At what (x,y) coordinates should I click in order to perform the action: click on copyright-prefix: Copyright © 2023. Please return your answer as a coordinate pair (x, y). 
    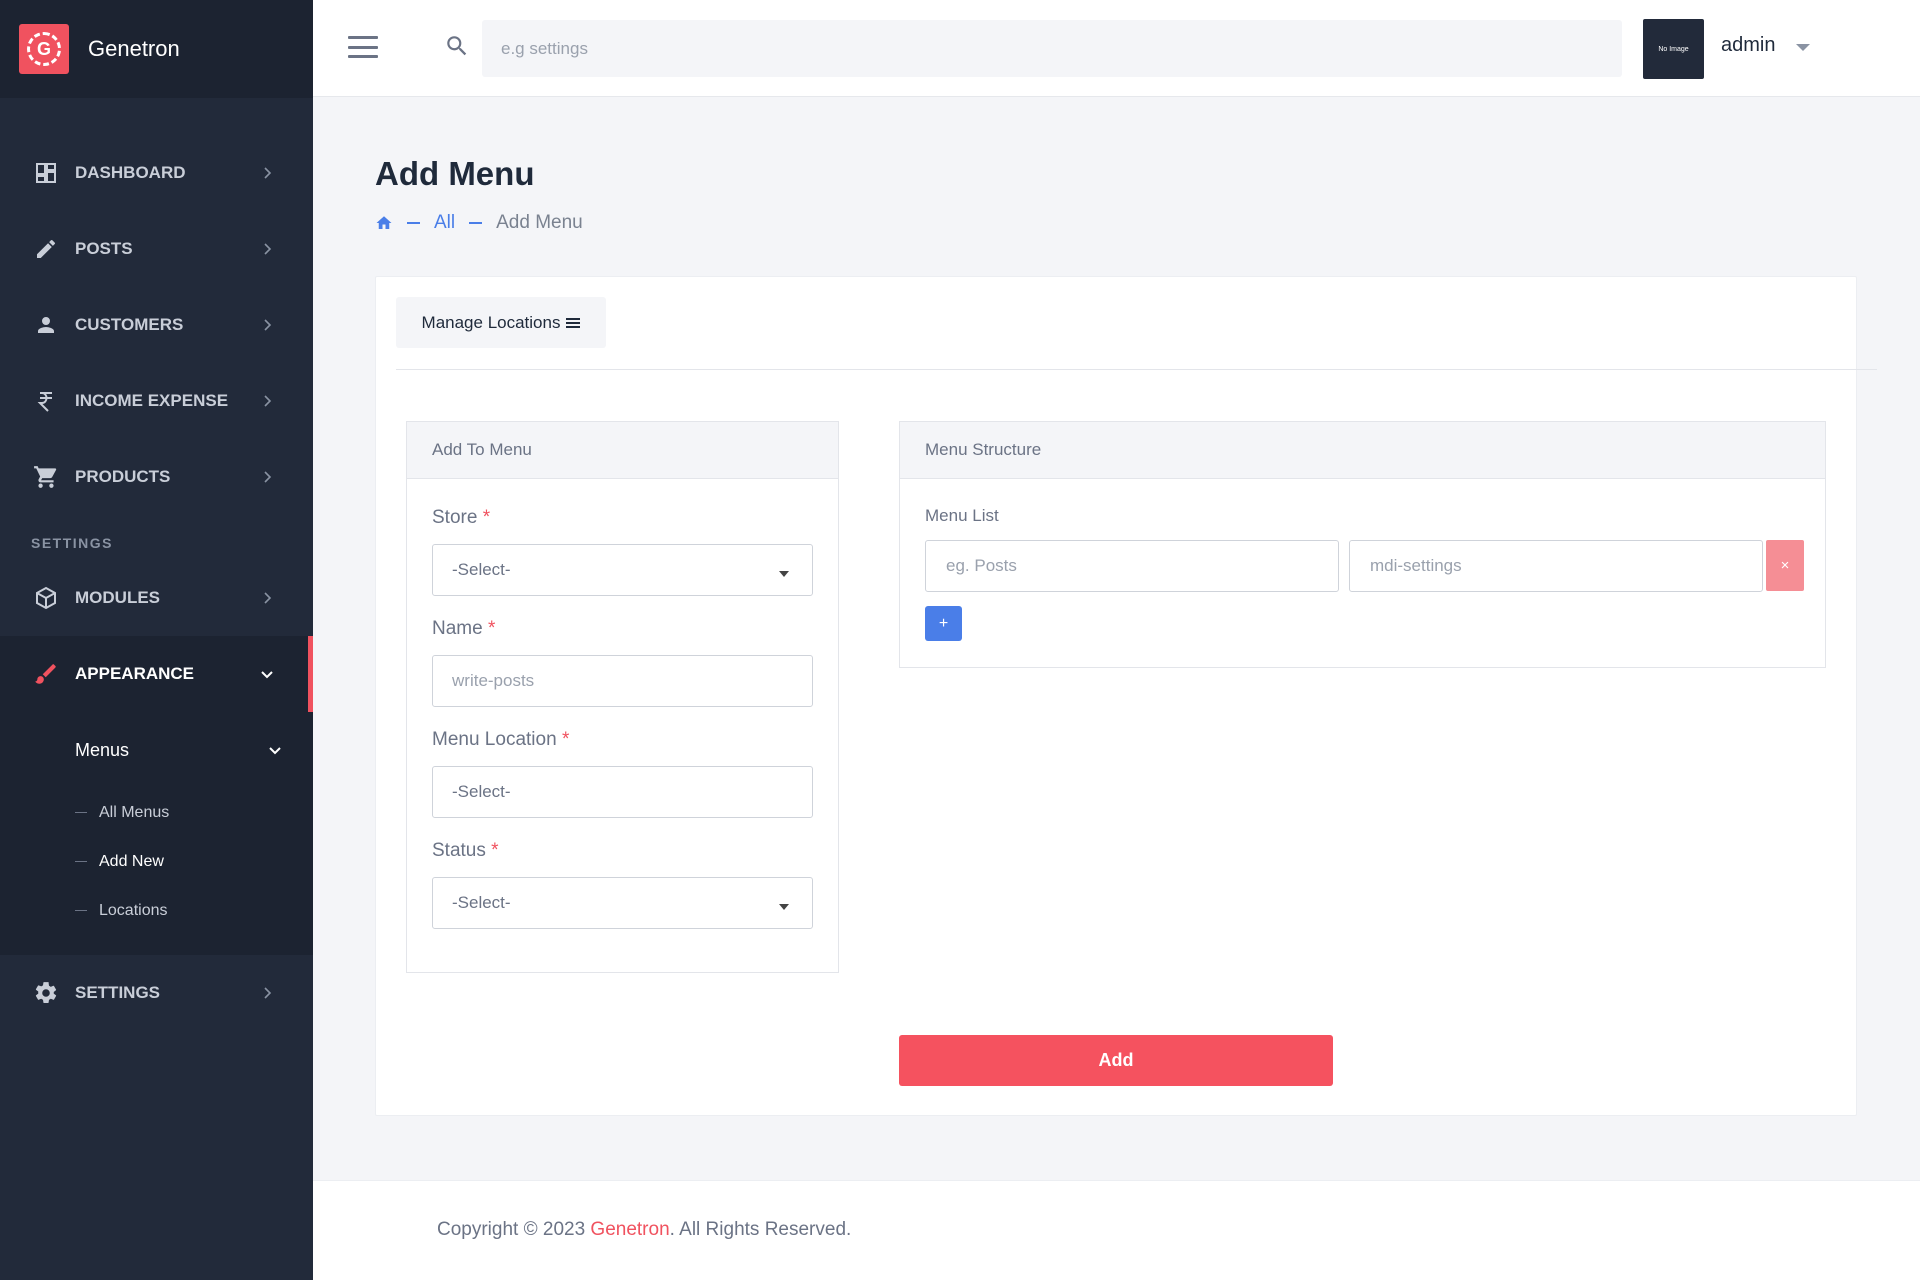
    Looking at the image, I should click on (514, 1229).